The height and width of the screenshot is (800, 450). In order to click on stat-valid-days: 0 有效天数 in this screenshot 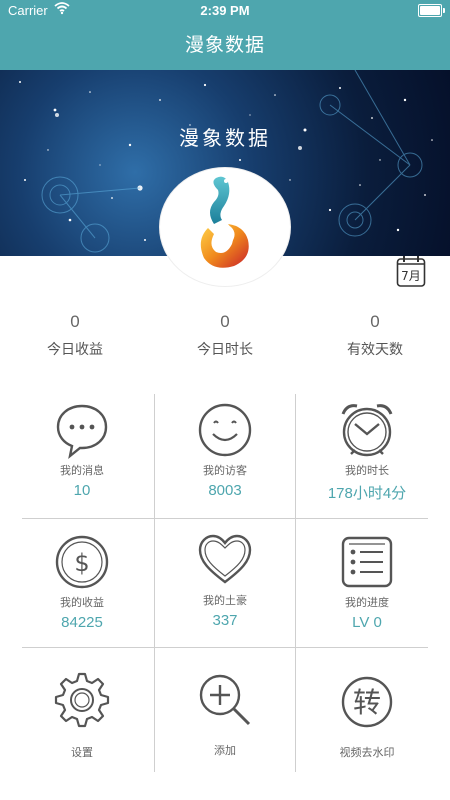, I will do `click(375, 335)`.